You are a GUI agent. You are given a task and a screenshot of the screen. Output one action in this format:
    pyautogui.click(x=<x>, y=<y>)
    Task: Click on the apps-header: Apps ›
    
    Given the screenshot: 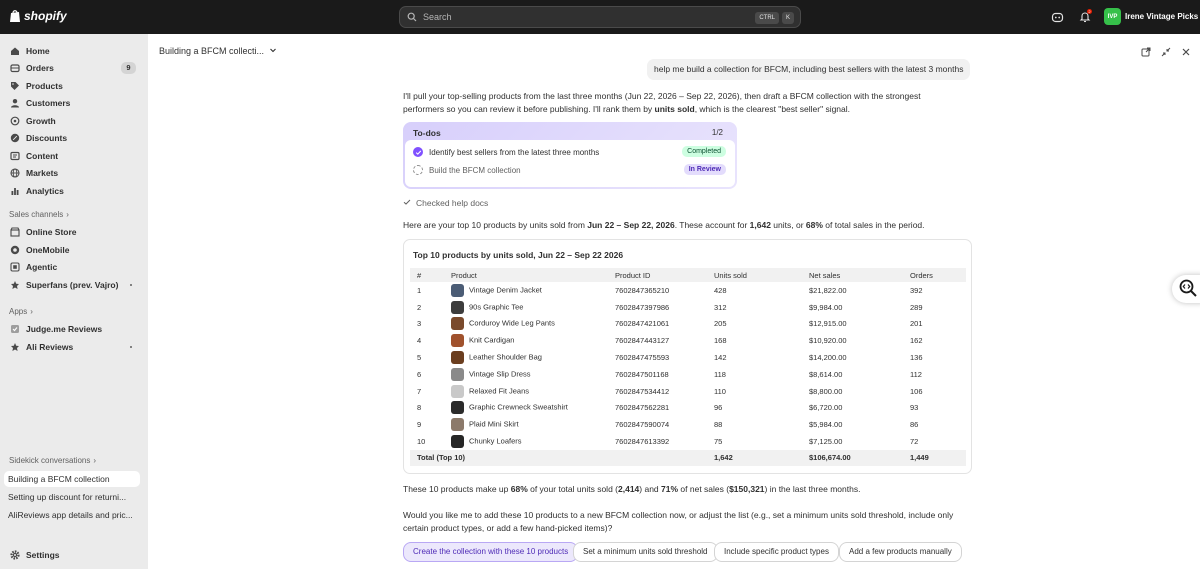 What is the action you would take?
    pyautogui.click(x=21, y=311)
    